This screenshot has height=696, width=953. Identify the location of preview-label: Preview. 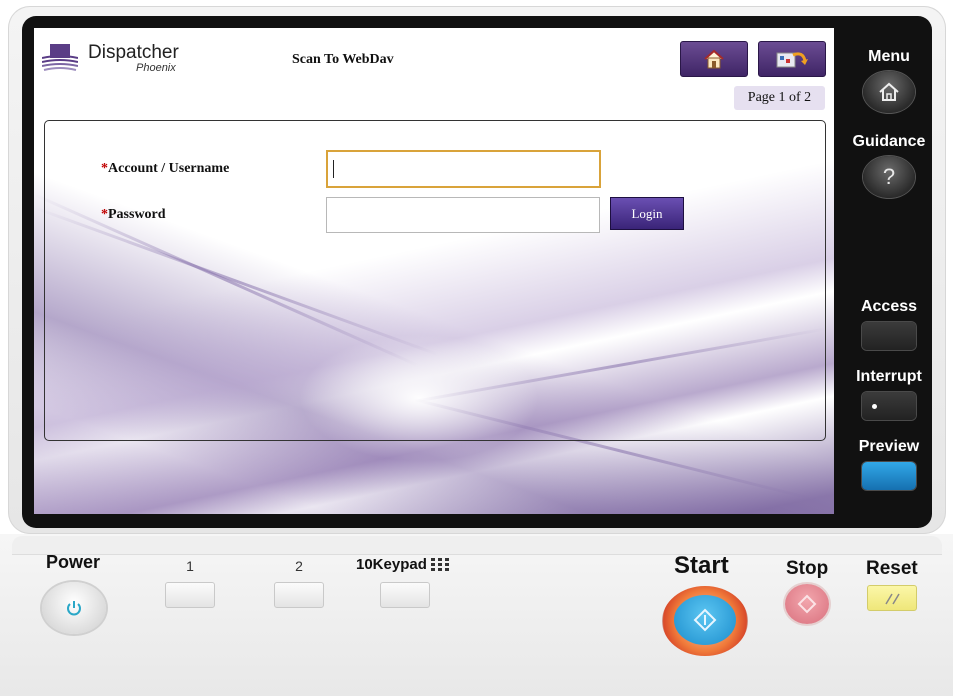
(889, 446).